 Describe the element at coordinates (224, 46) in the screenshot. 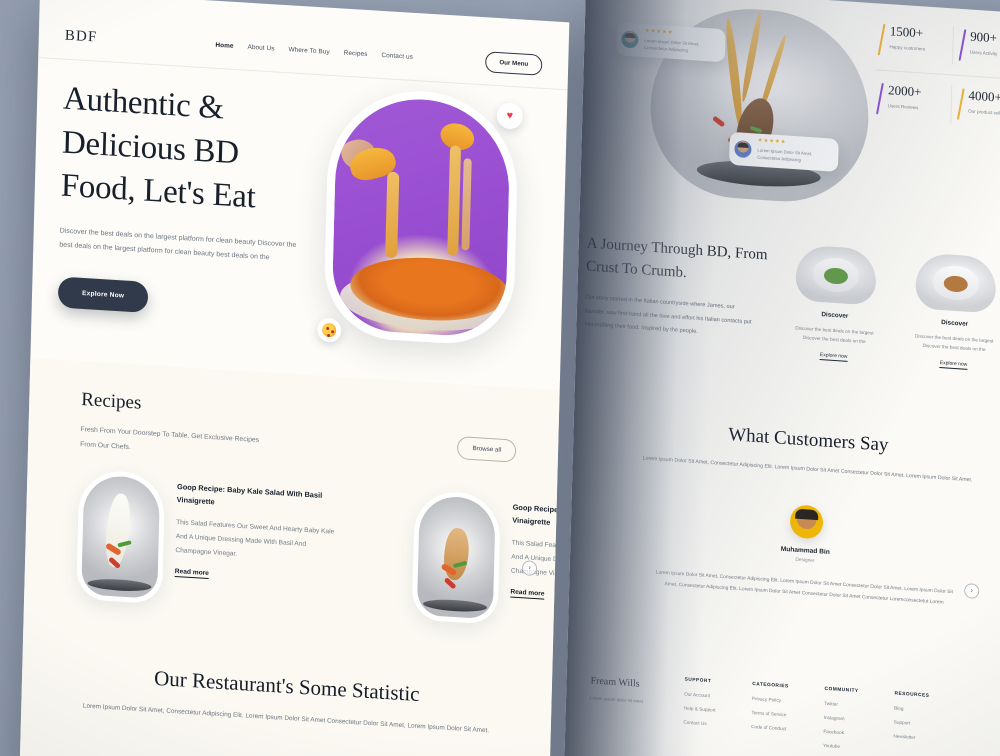

I see `nav-item-home: Home` at that location.